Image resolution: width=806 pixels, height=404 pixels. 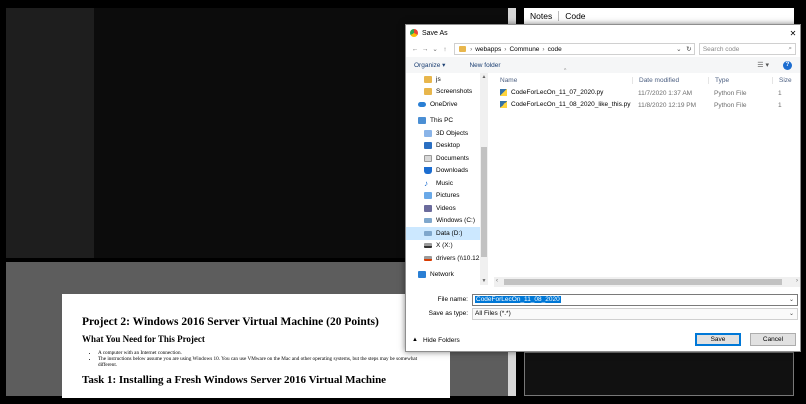 I want to click on nav-item-pictures: Pictures, so click(x=447, y=196).